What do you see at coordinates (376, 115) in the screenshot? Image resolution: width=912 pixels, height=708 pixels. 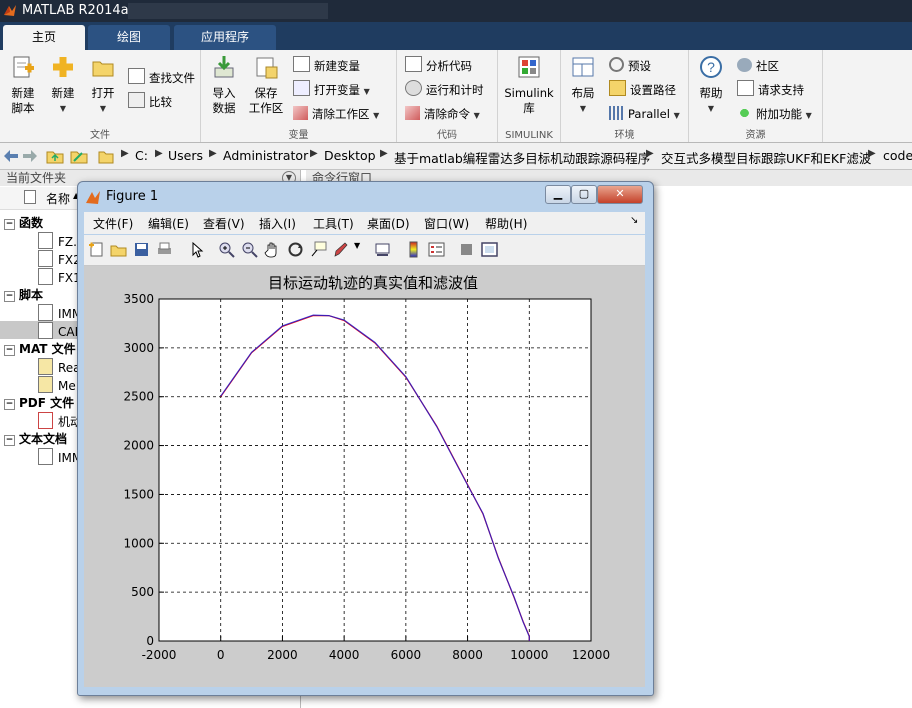 I see `clear-workspace-dropdown-icon: ▼` at bounding box center [376, 115].